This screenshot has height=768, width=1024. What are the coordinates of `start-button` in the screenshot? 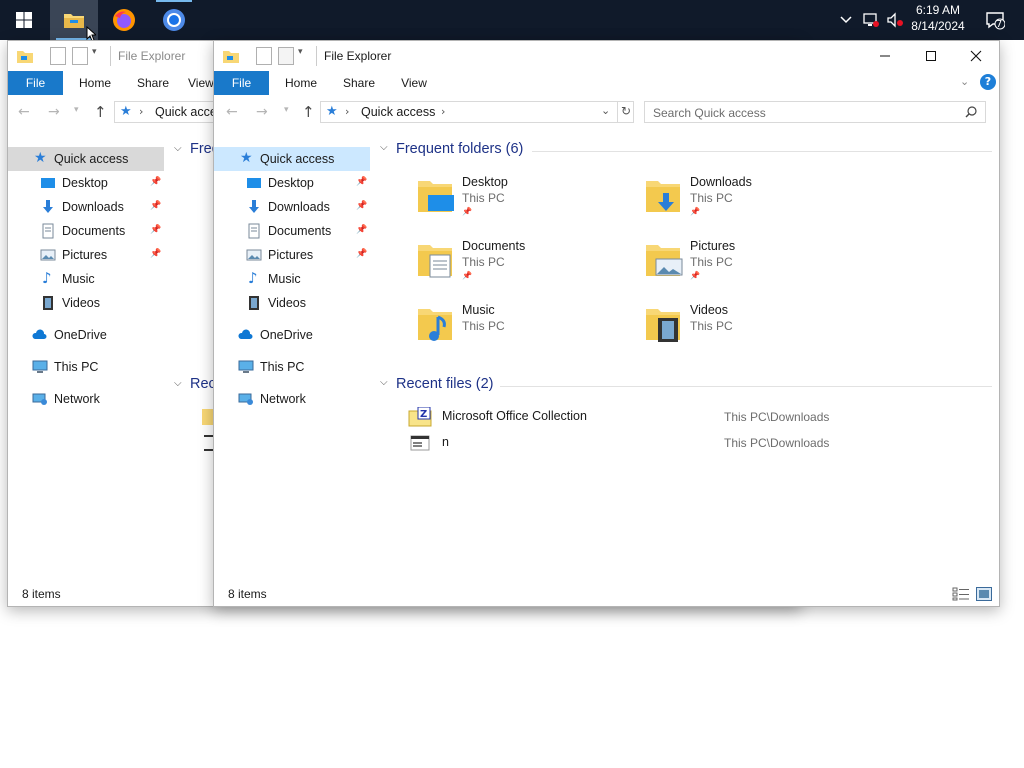 It's located at (24, 20).